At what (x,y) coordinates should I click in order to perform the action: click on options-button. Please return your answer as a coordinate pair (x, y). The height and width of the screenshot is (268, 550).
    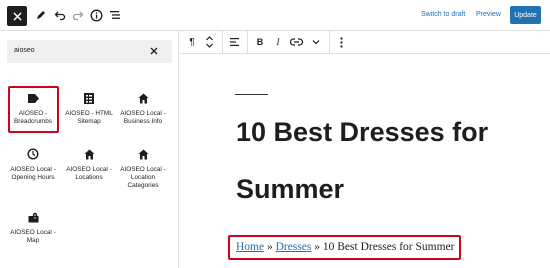
    Looking at the image, I should click on (341, 42).